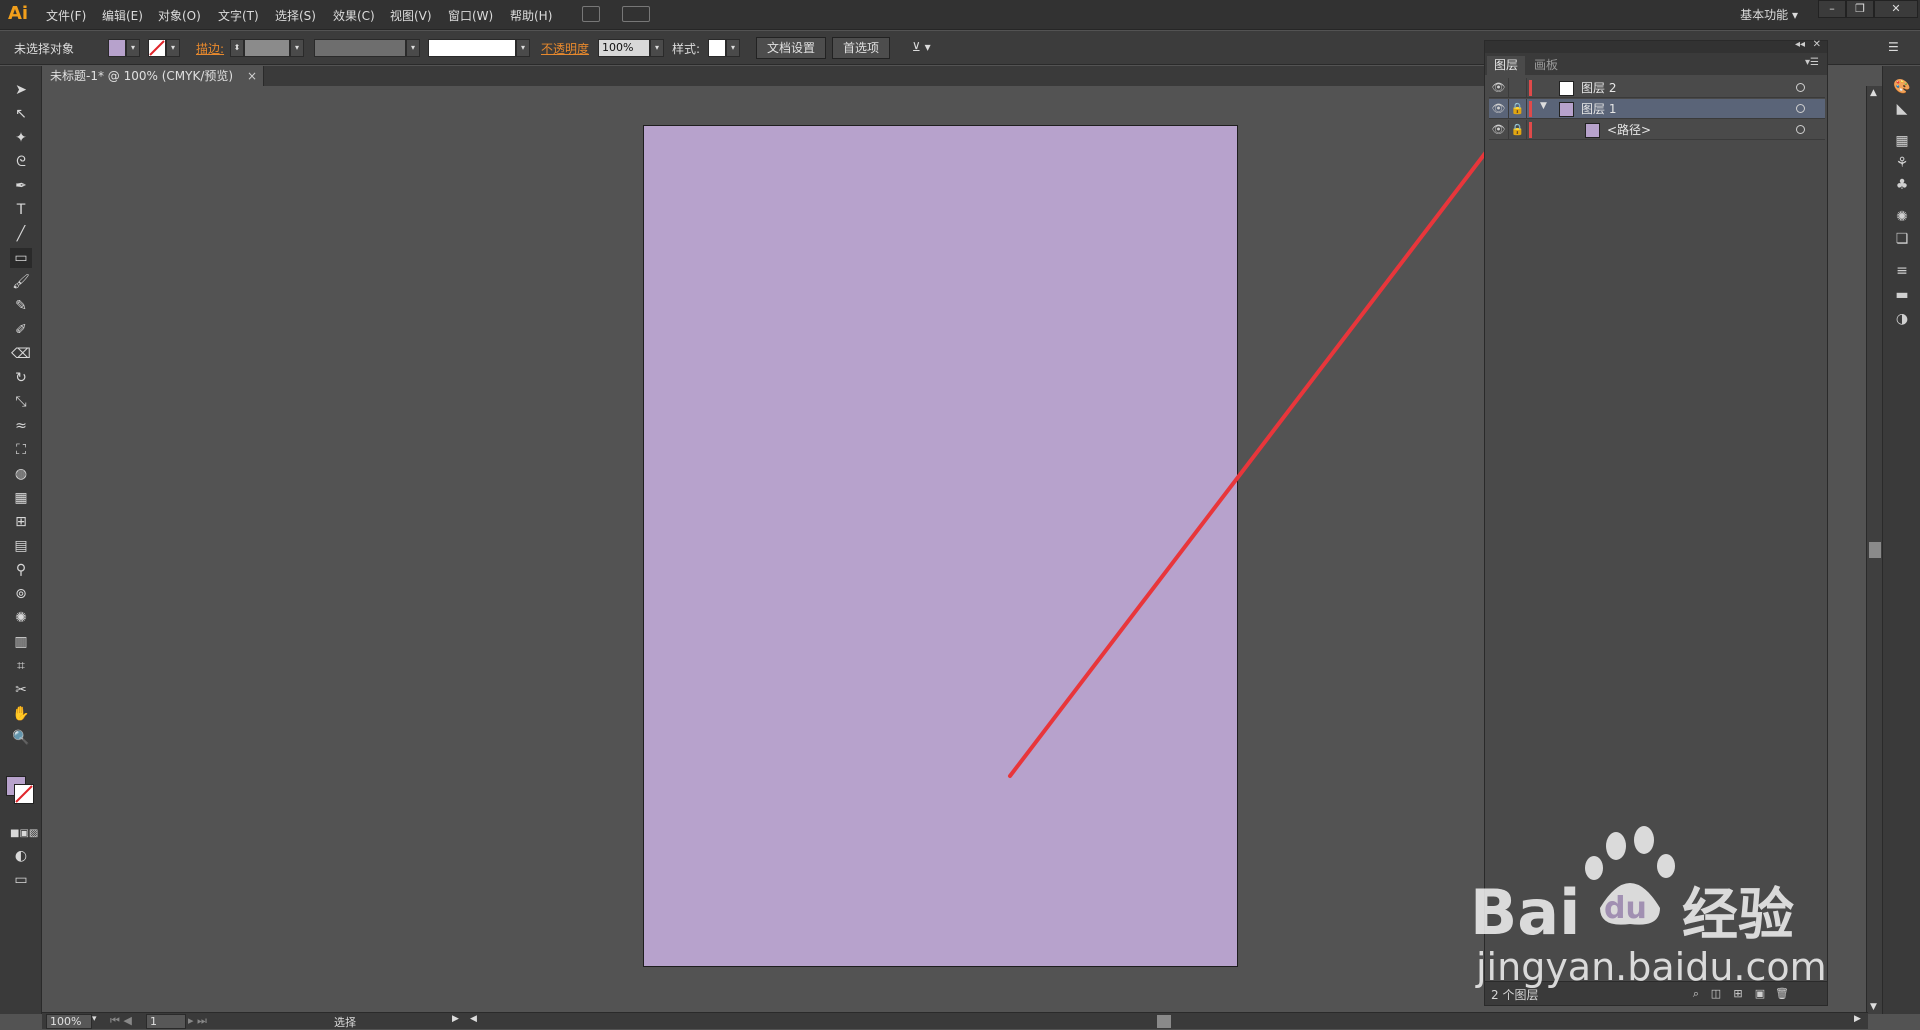 The height and width of the screenshot is (1030, 1920). Describe the element at coordinates (1902, 271) in the screenshot. I see `stroke-panel-icon: ≡` at that location.